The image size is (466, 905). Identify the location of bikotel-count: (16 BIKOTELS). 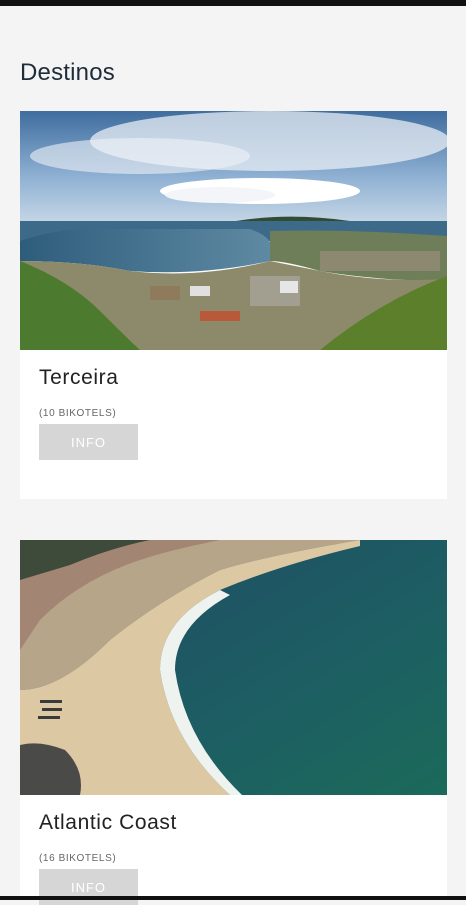
(78, 858).